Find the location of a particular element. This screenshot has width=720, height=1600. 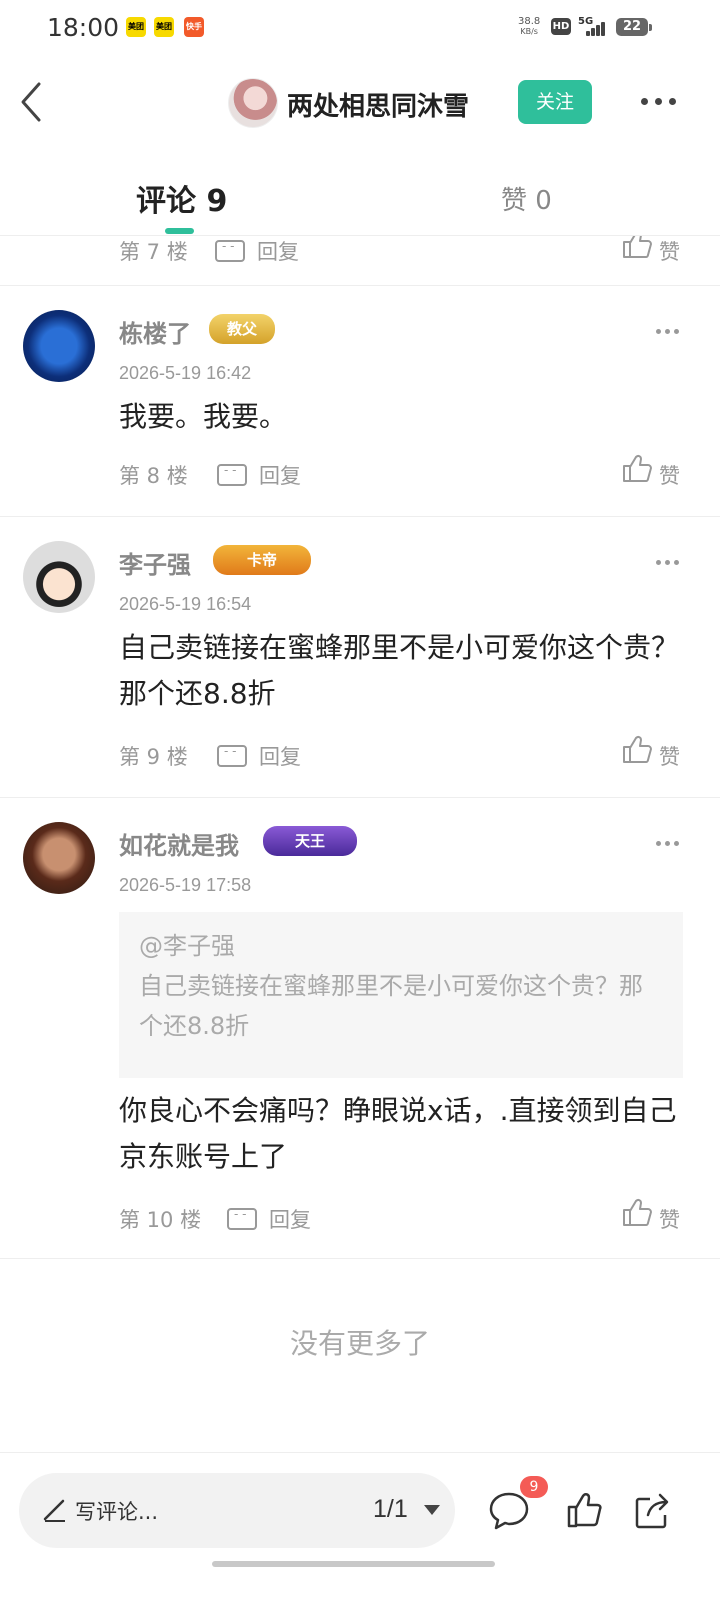

comment-text: 你良心不会痛吗？睁眼说x话，.直接领到自己京东账号上了 is located at coordinates (398, 1133).